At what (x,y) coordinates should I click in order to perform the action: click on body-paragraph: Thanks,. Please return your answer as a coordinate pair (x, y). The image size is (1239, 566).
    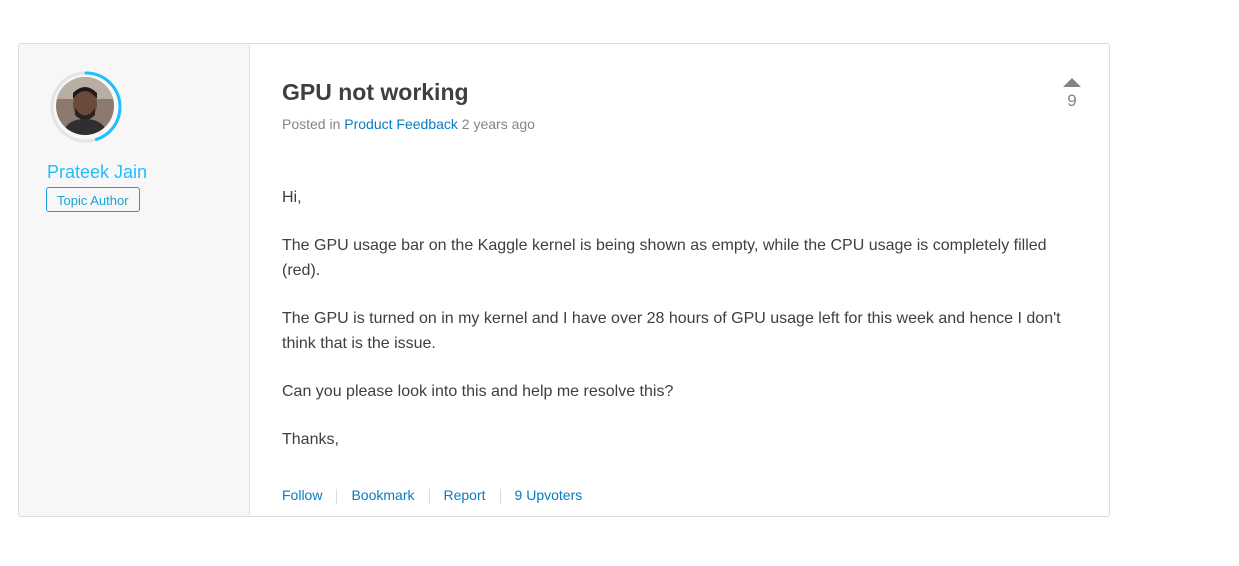
    Looking at the image, I should click on (310, 439).